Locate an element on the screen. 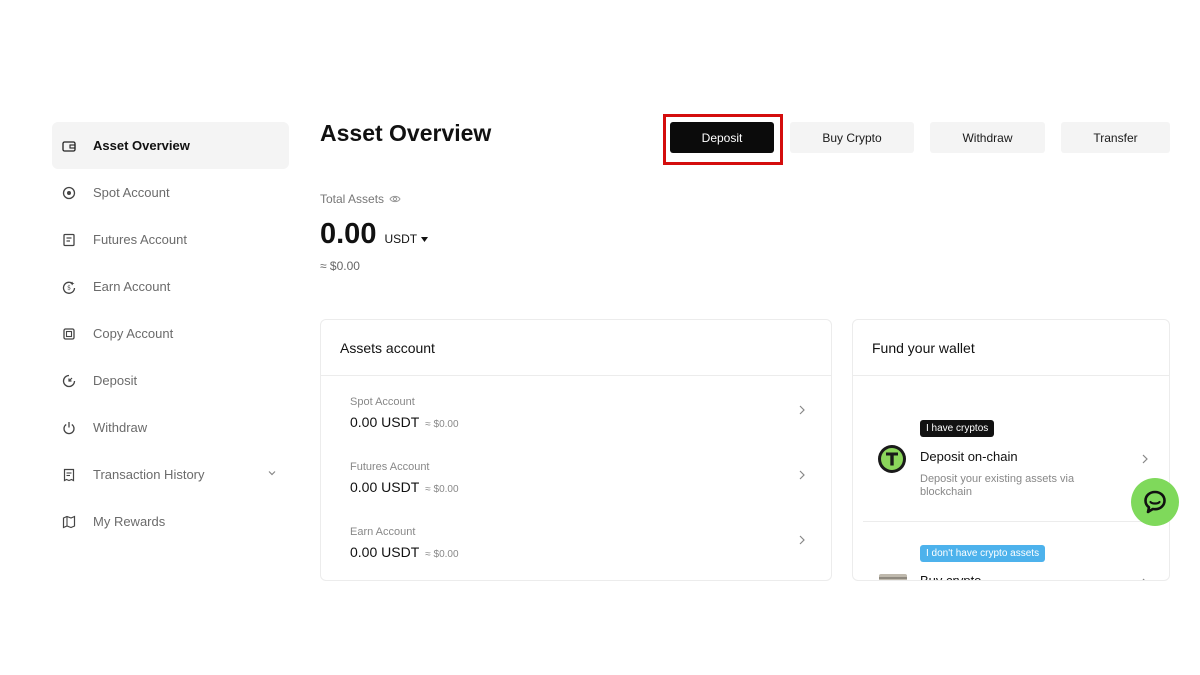 The height and width of the screenshot is (675, 1200). power-icon is located at coordinates (69, 428).